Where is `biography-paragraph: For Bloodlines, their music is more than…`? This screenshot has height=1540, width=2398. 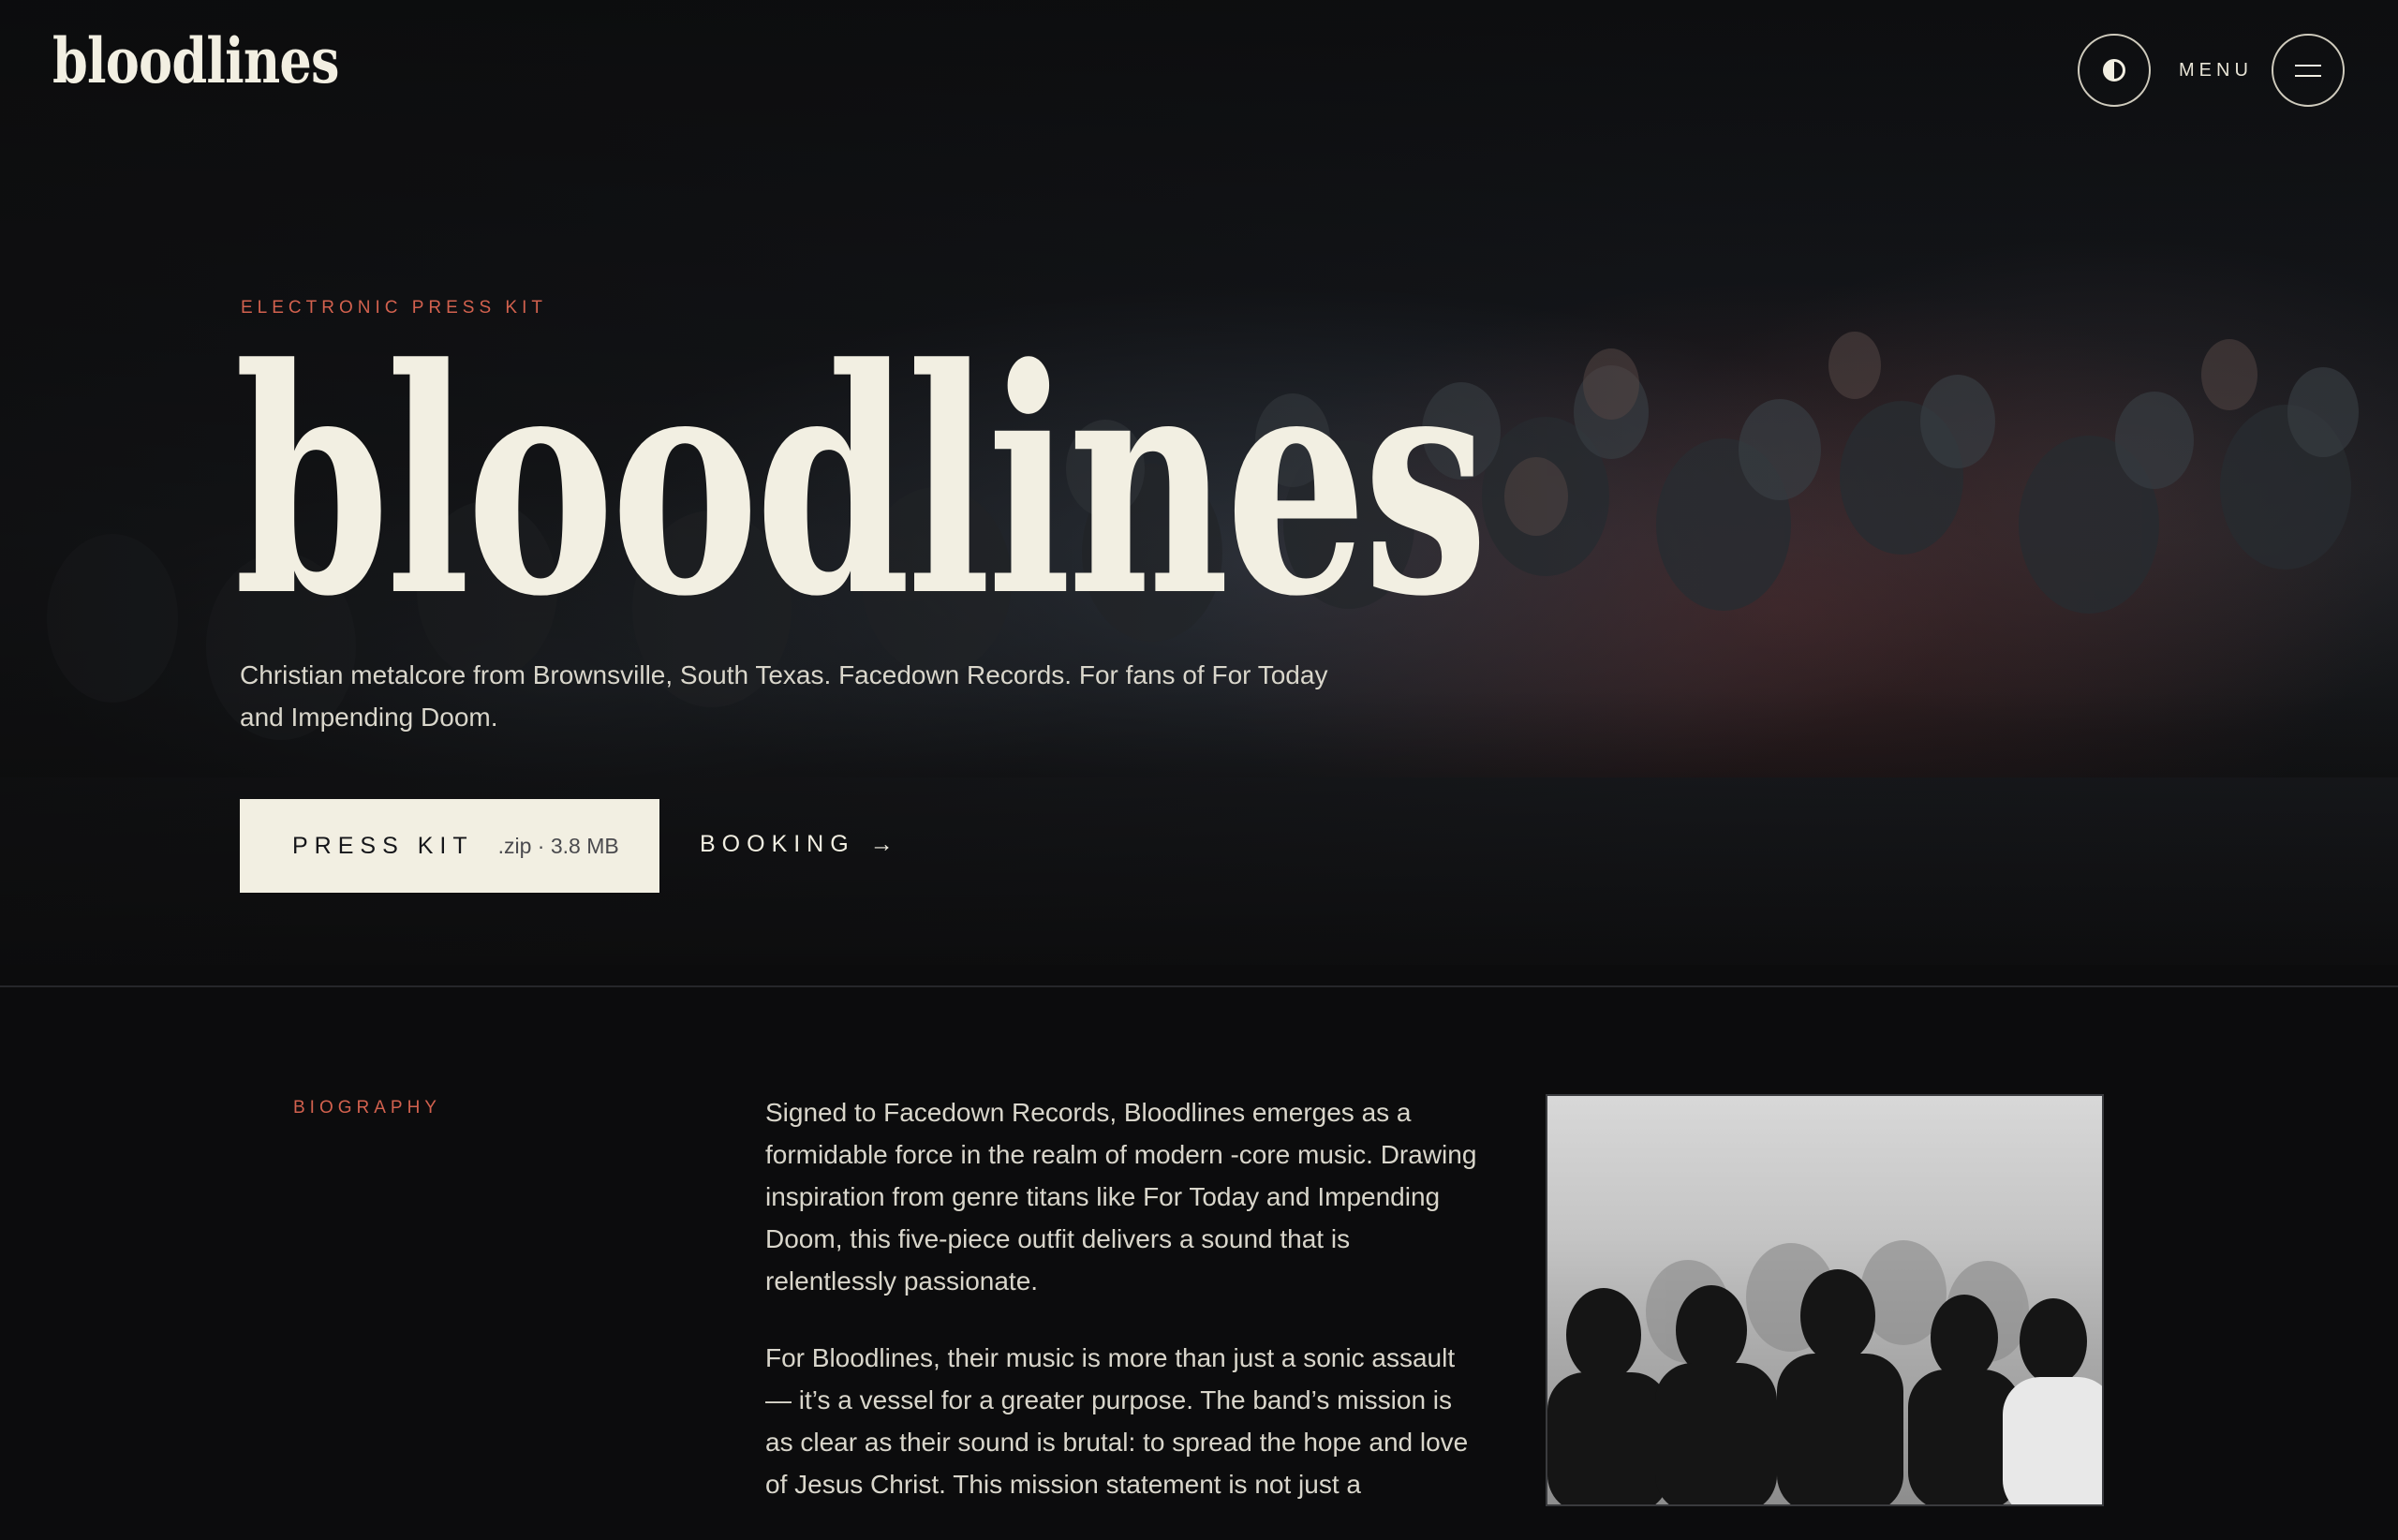
biography-paragraph: For Bloodlines, their music is more than… is located at coordinates (1117, 1421).